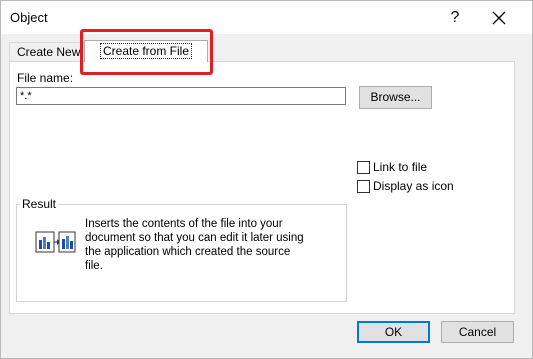  I want to click on cancel-button: Cancel, so click(477, 332).